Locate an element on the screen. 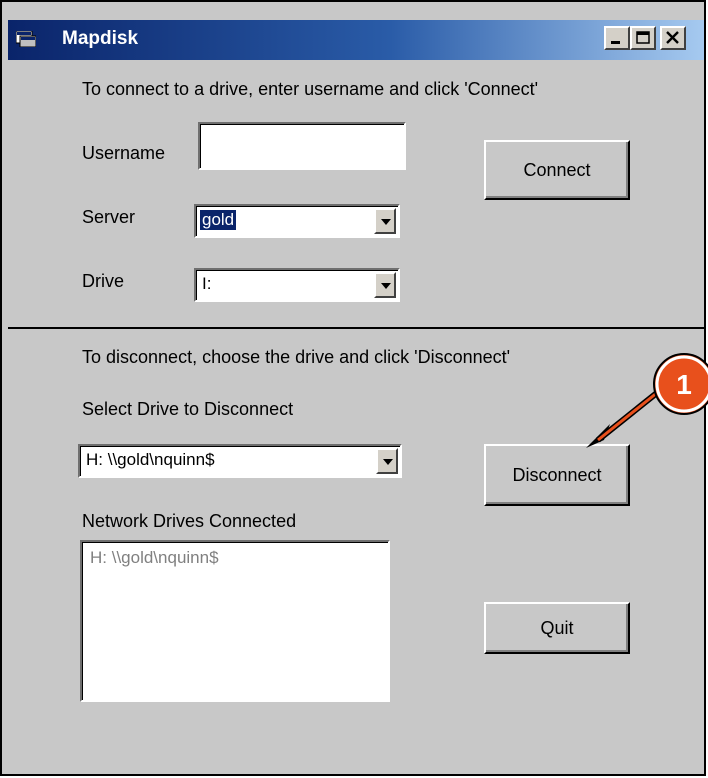  drive-label: Drive is located at coordinates (103, 281).